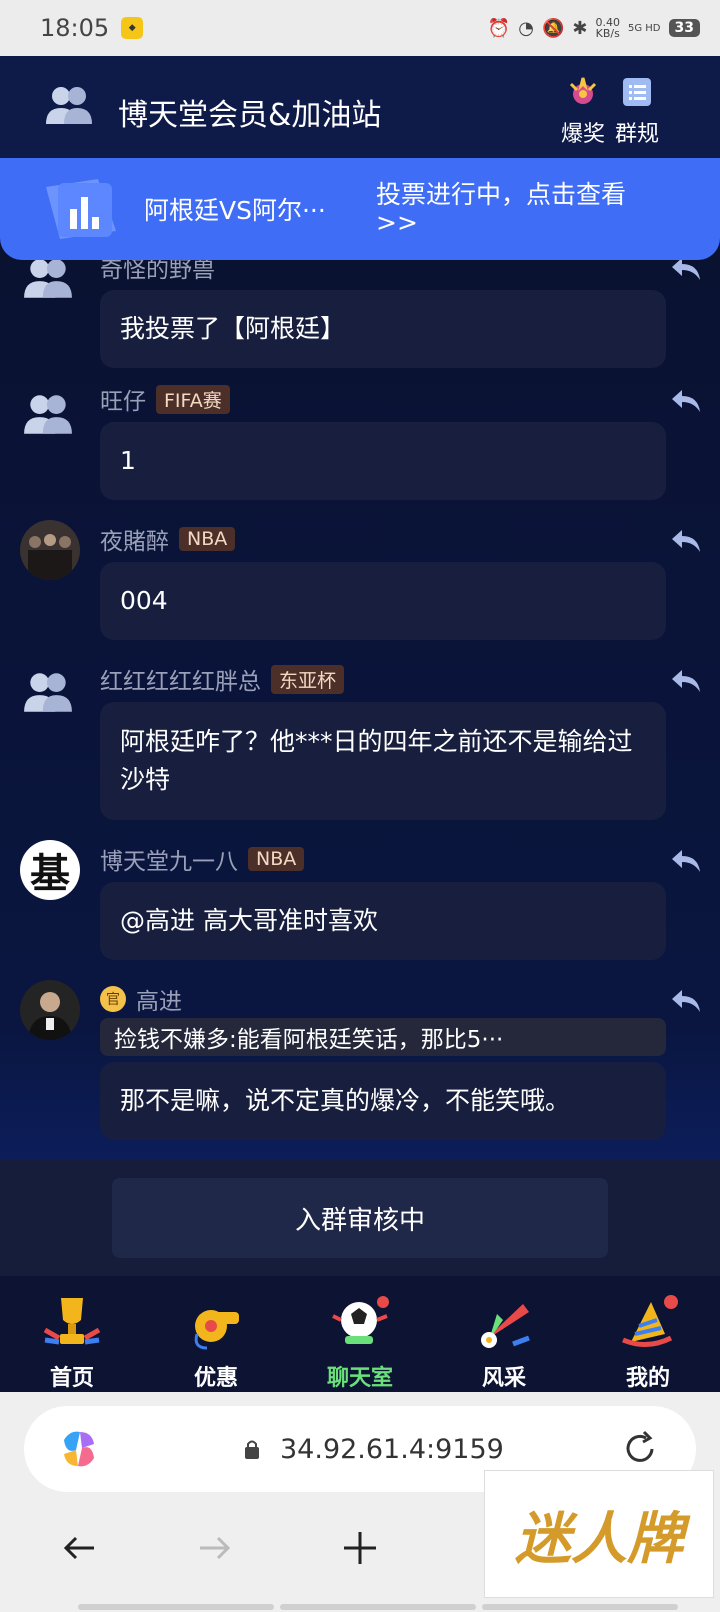  Describe the element at coordinates (553, 28) in the screenshot. I see `mute-icon: 🔕` at that location.